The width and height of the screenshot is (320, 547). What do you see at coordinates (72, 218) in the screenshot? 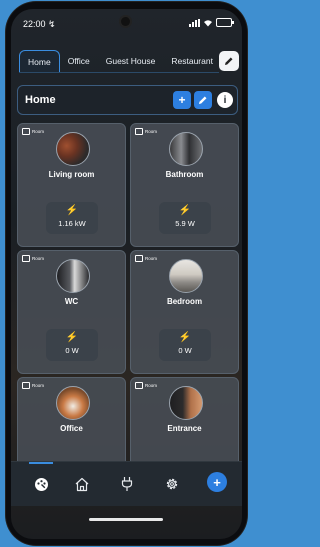
I see `power-tile: ⚡ 1.16 kW` at bounding box center [72, 218].